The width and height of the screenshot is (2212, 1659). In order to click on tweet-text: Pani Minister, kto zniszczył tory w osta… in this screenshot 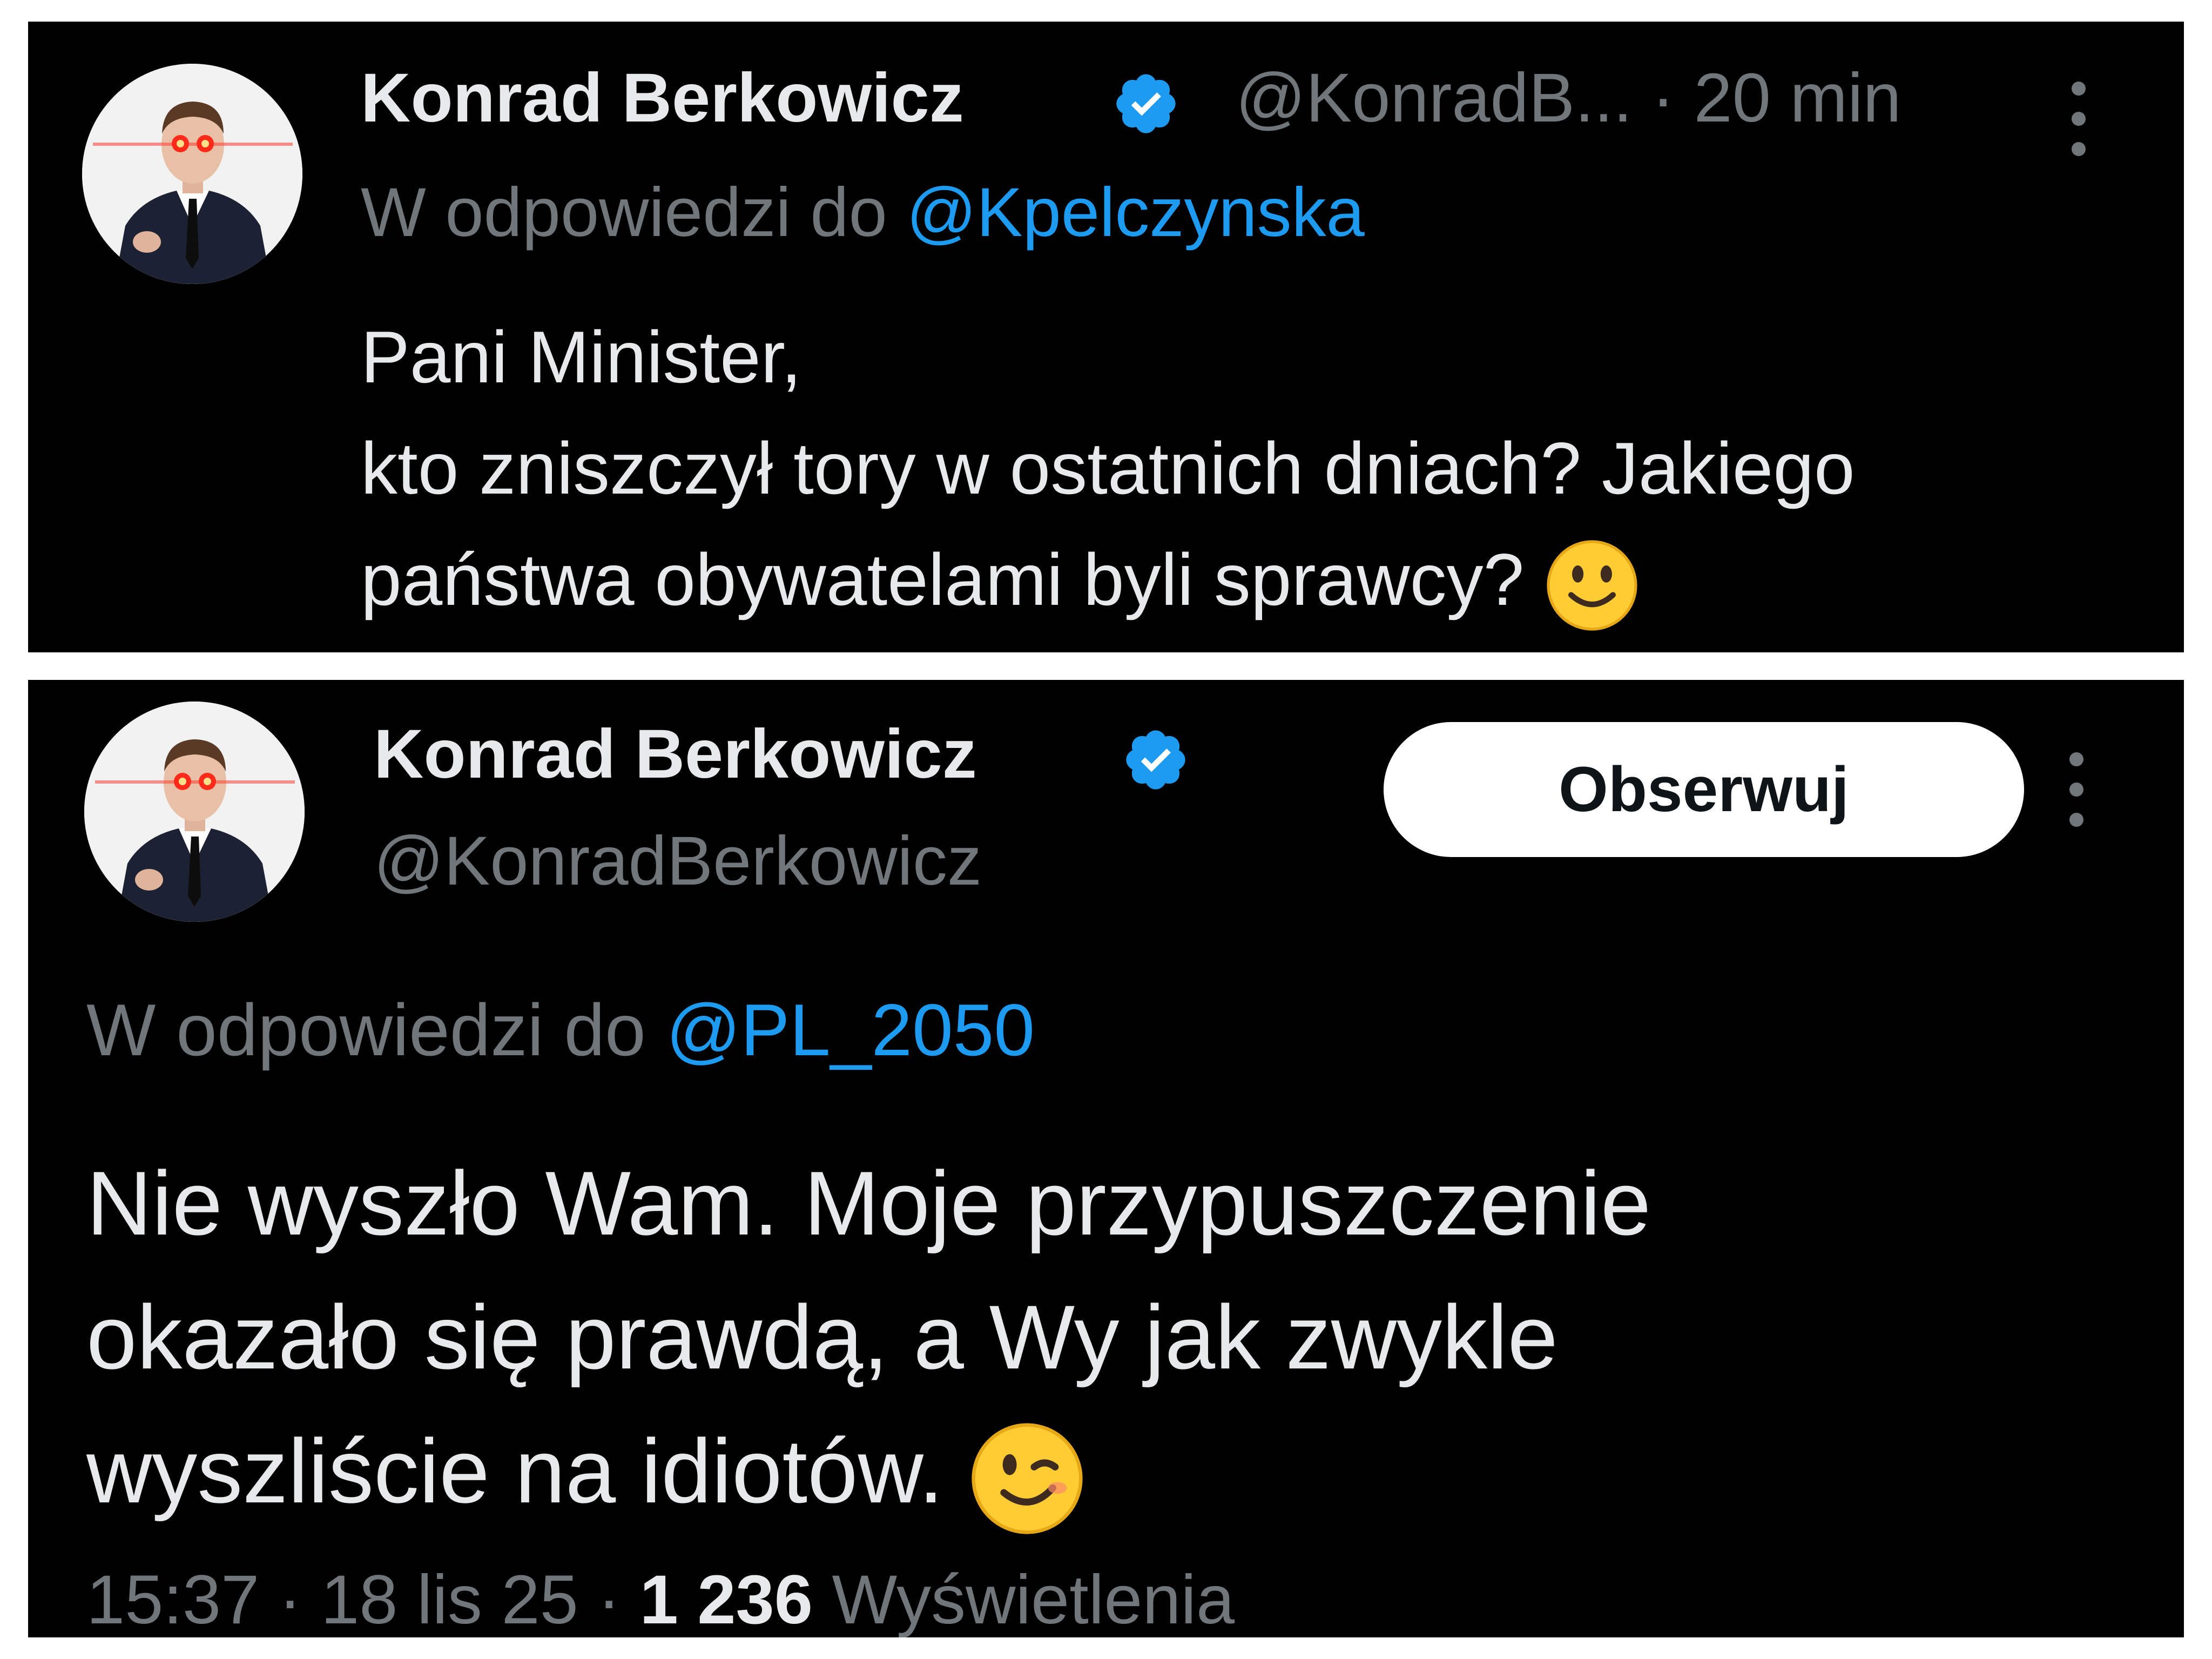, I will do `click(1108, 468)`.